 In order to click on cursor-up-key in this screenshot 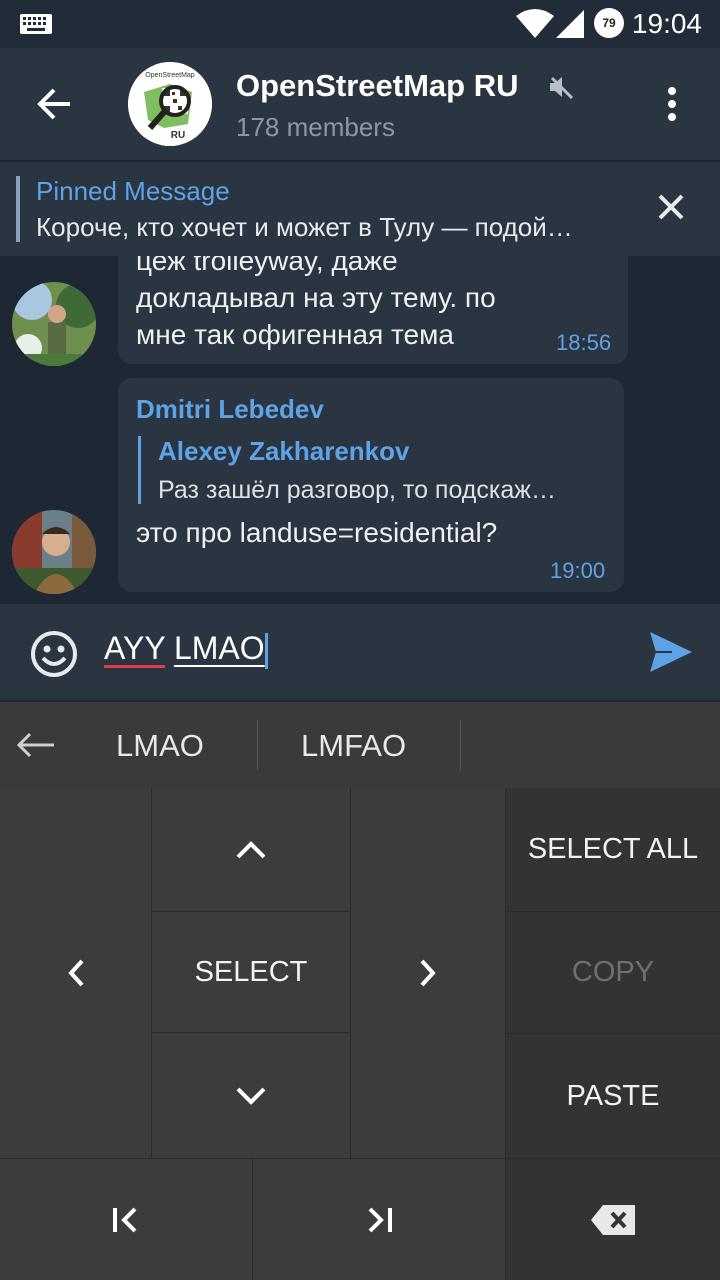, I will do `click(251, 849)`.